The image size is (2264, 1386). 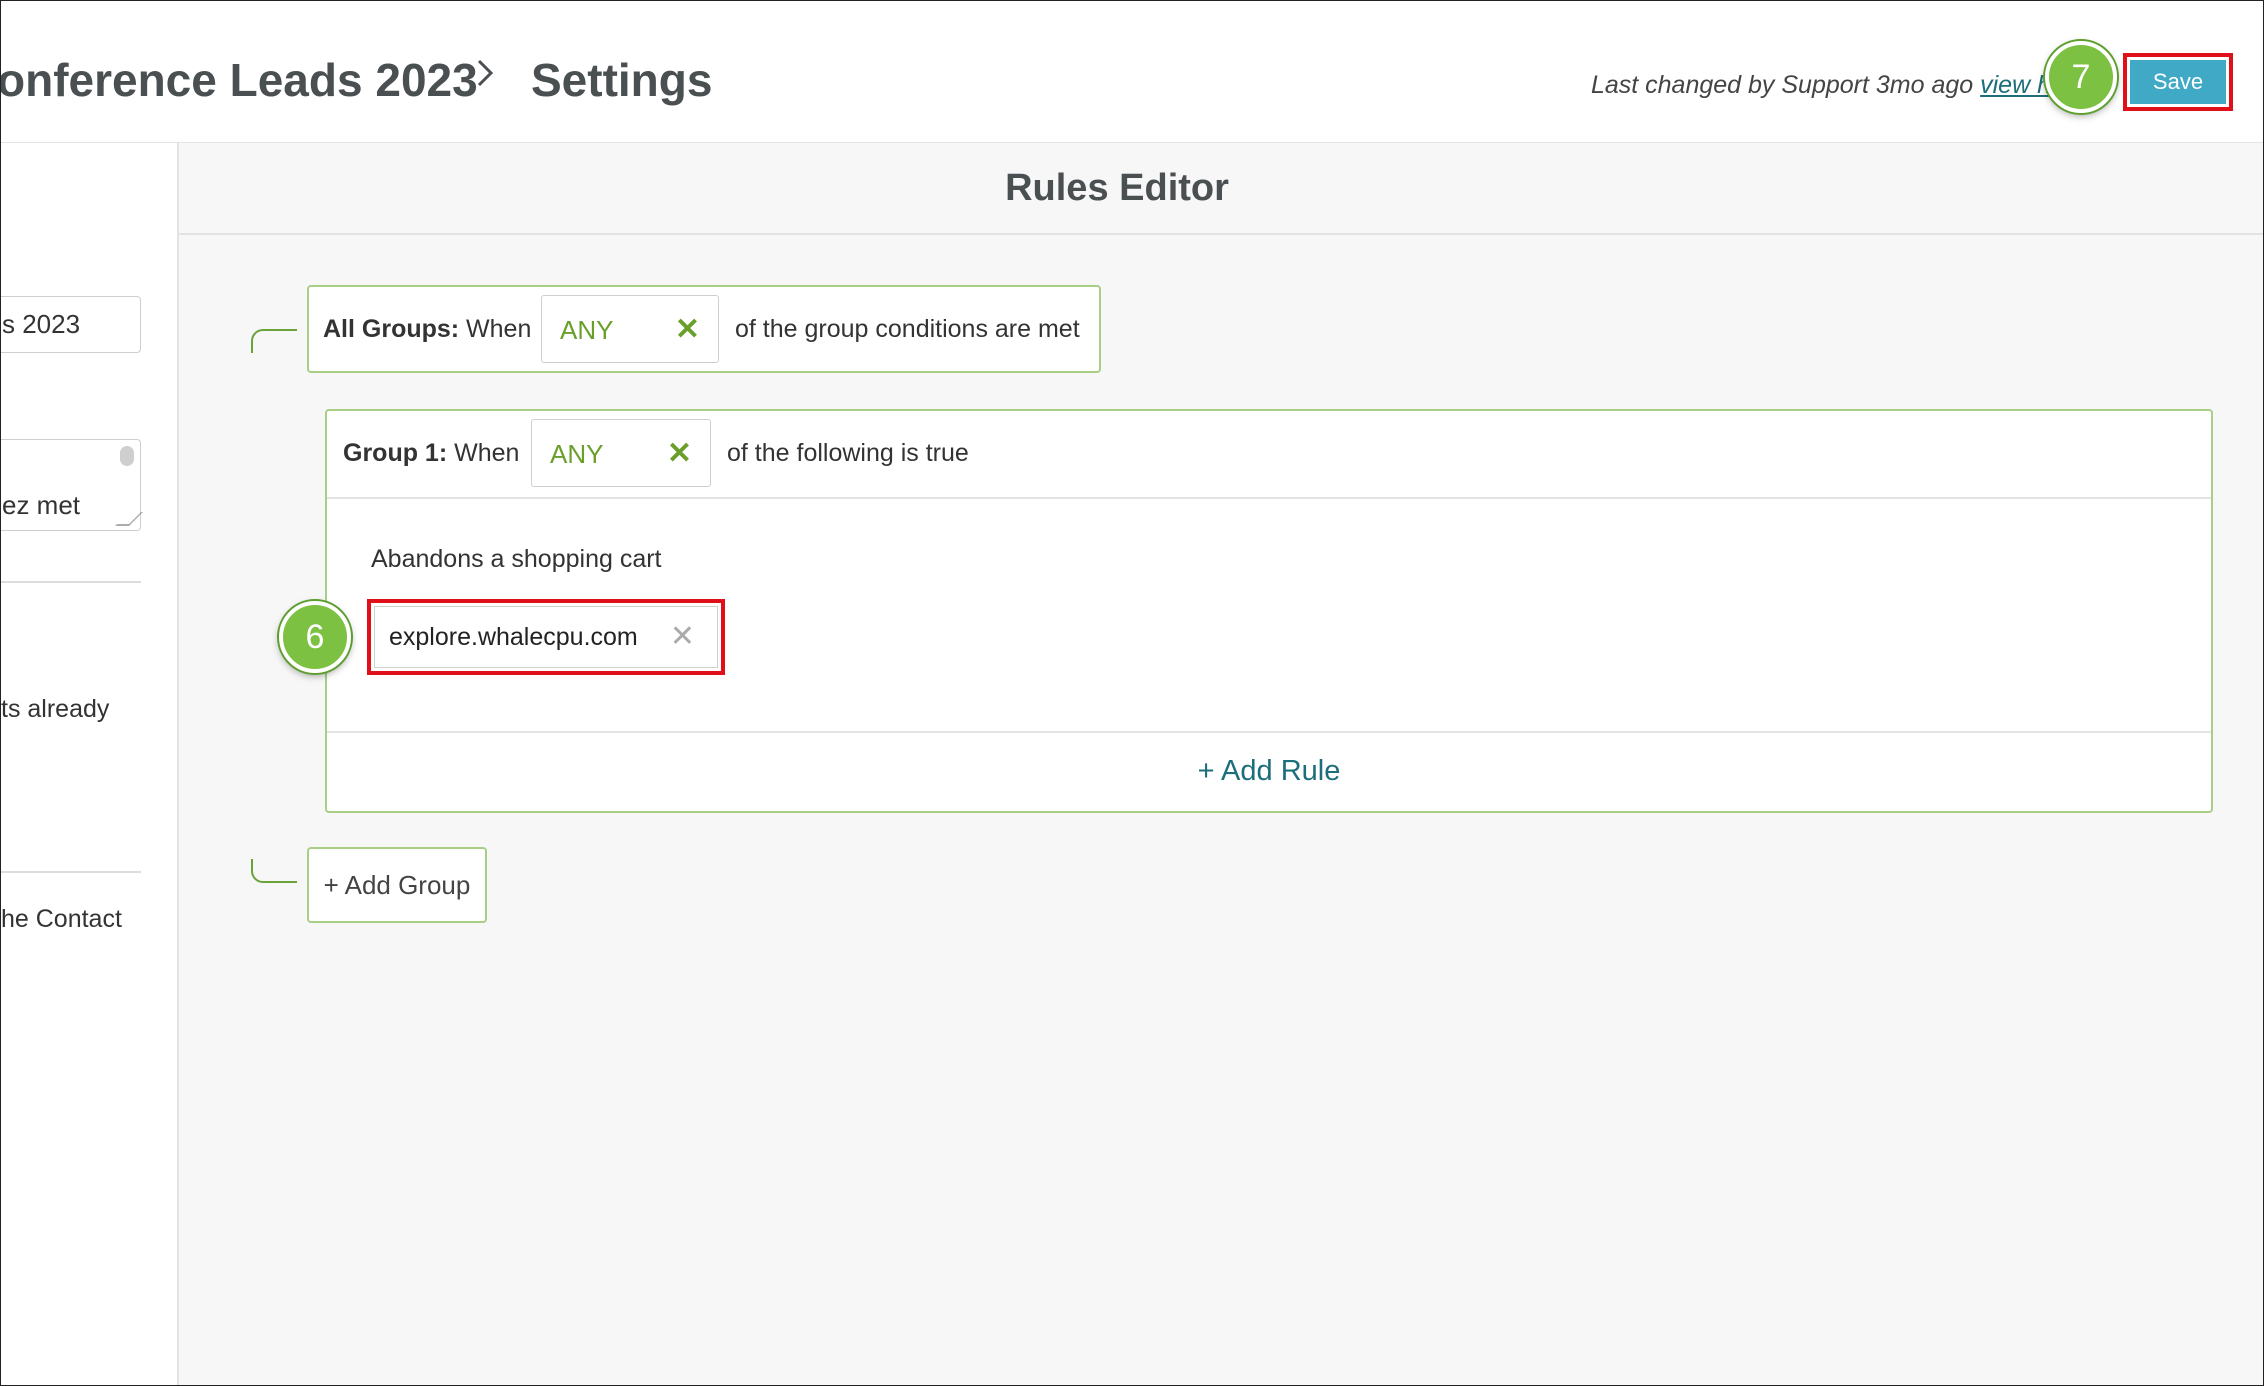 What do you see at coordinates (630, 329) in the screenshot?
I see `all-groups-match-select: ANY ✕` at bounding box center [630, 329].